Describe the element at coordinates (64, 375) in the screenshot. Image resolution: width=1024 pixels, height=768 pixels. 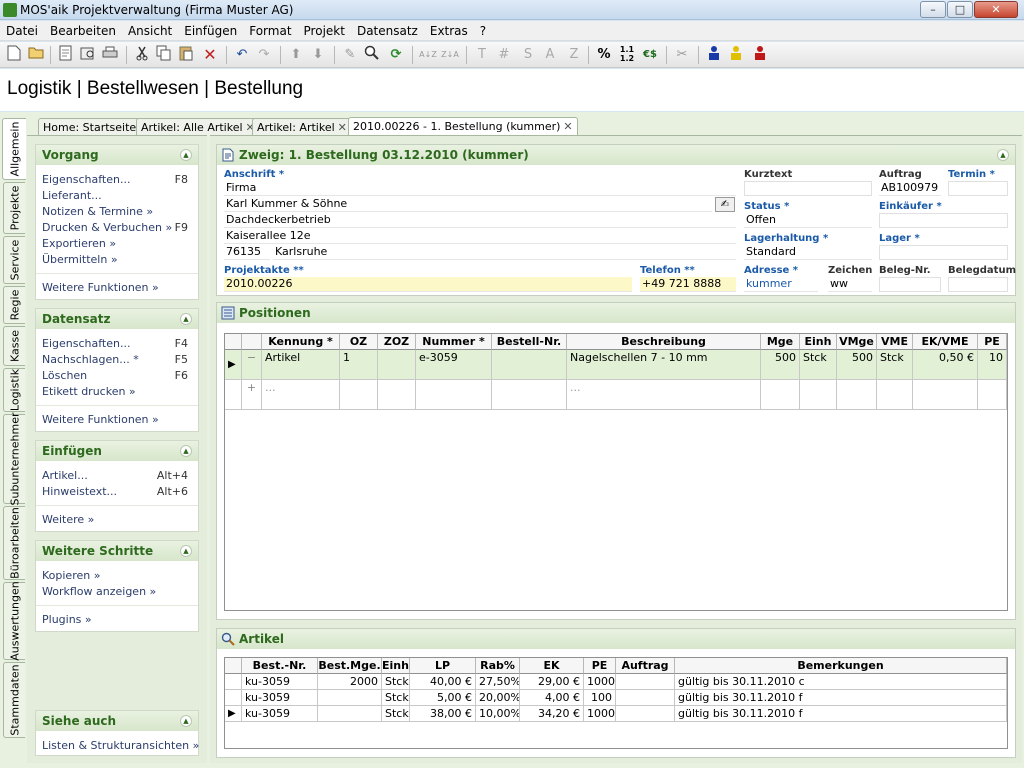
I see `loeschen-link: Löschen` at that location.